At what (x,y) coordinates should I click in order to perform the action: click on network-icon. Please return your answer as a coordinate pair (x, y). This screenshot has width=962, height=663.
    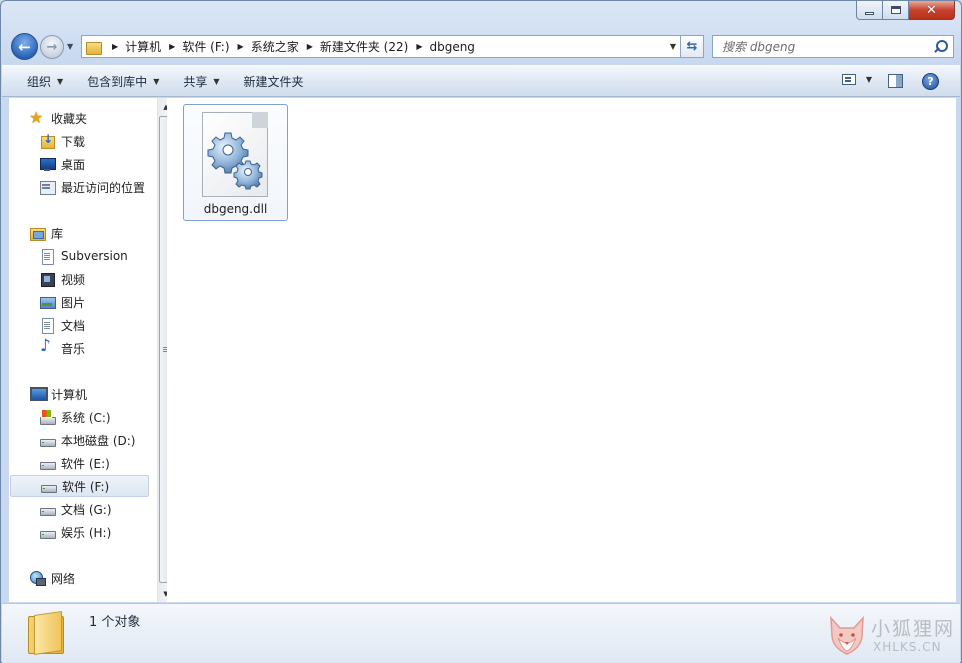
    Looking at the image, I should click on (37, 578).